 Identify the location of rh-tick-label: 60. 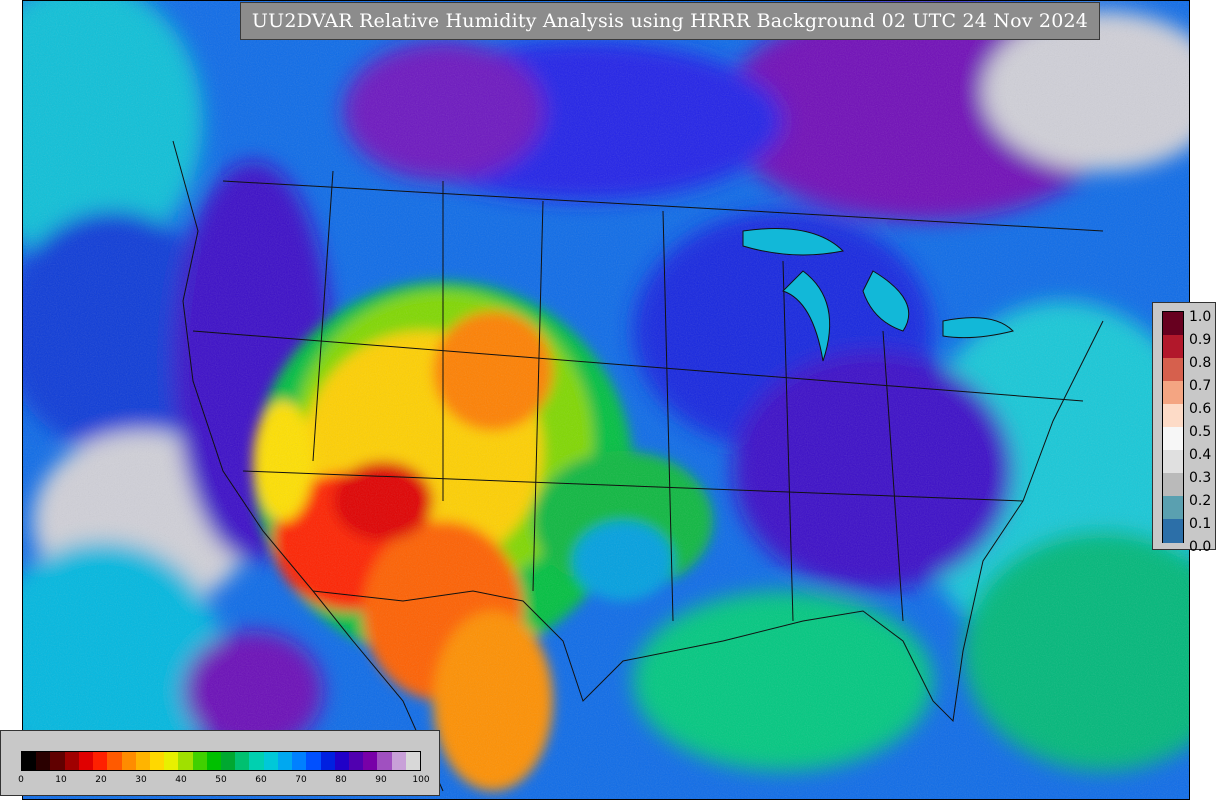
(261, 780).